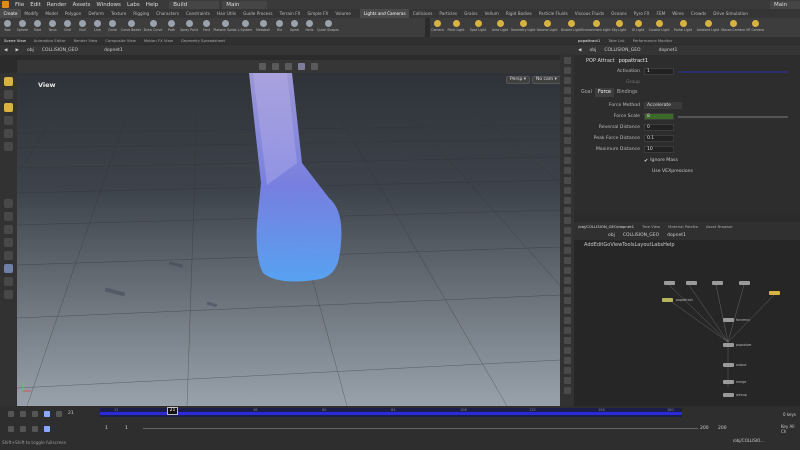  What do you see at coordinates (294, 27) in the screenshot?
I see `tool-spiral: Spiral` at bounding box center [294, 27].